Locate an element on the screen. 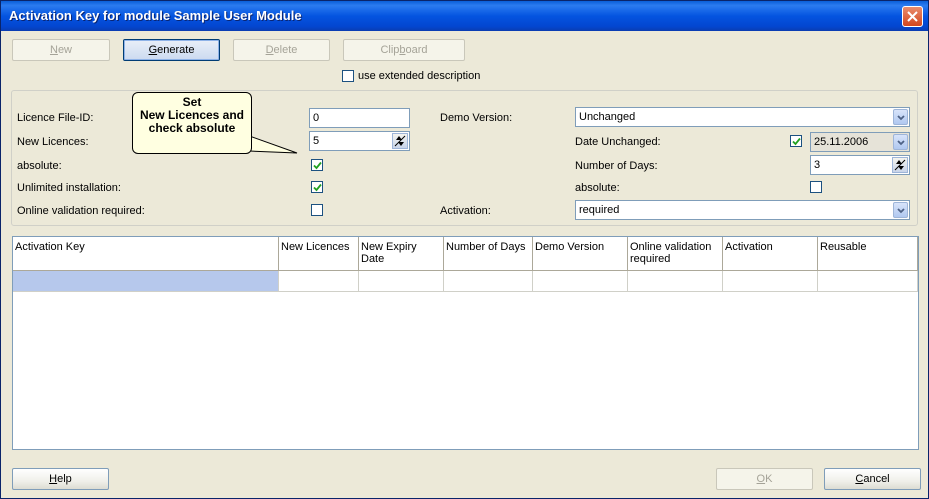  number-of-days-spinner is located at coordinates (900, 165).